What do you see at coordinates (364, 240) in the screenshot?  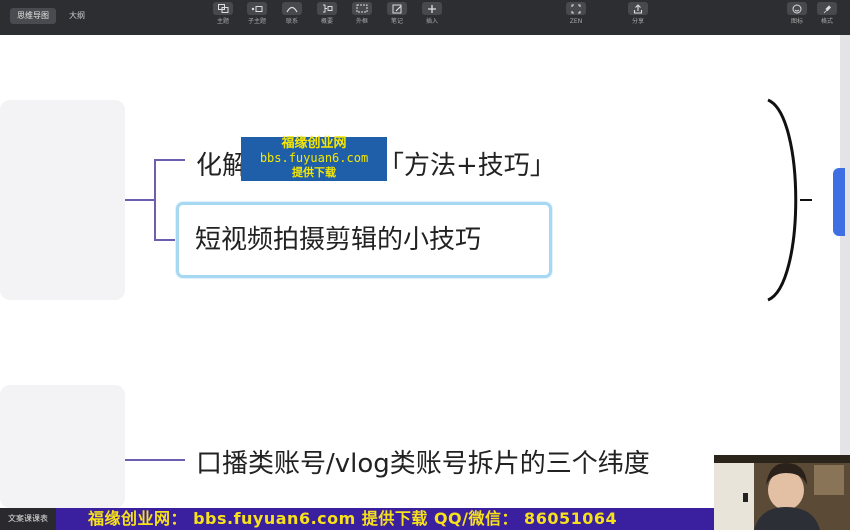 I see `topic-node-video-tips: 短视频拍摄剪辑的小技巧` at bounding box center [364, 240].